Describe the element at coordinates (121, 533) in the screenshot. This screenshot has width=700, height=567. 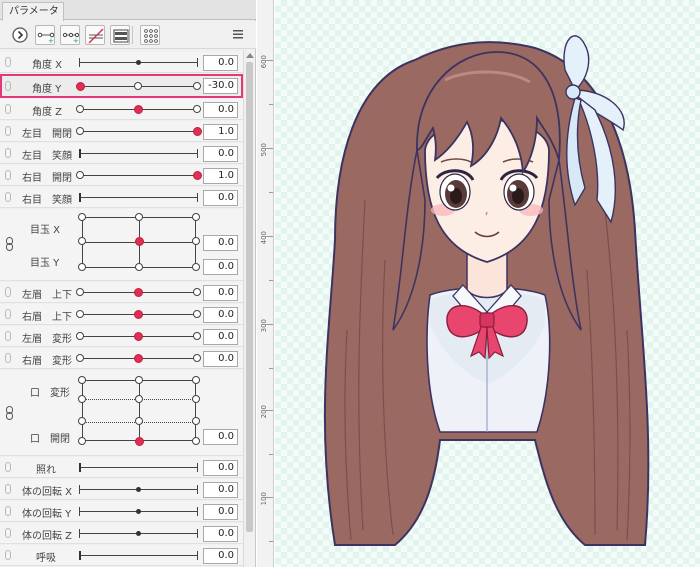
I see `param-row-body-angle-z: 体の回転 Z 0.0` at that location.